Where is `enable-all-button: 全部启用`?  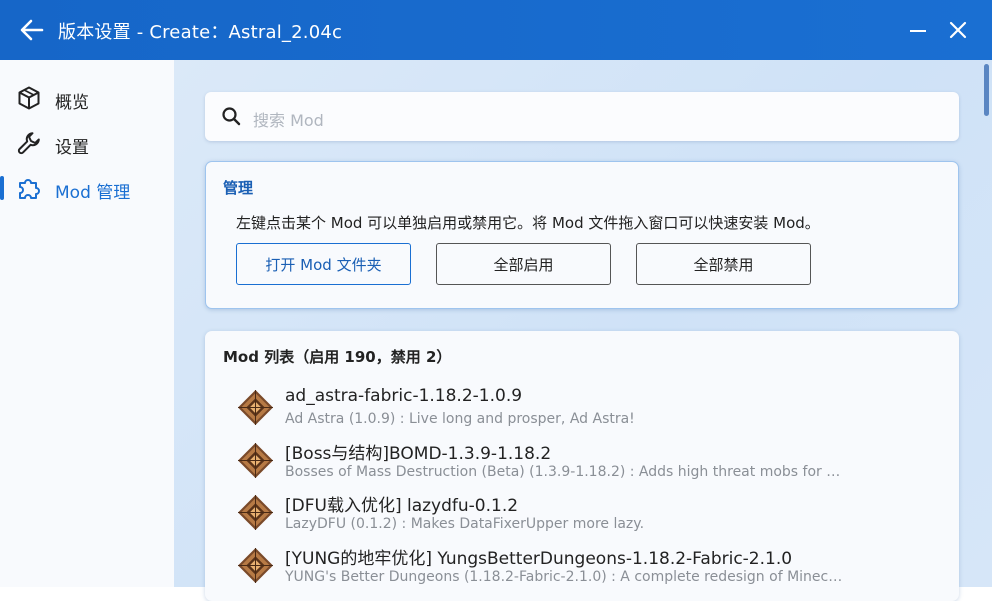
enable-all-button: 全部启用 is located at coordinates (523, 264).